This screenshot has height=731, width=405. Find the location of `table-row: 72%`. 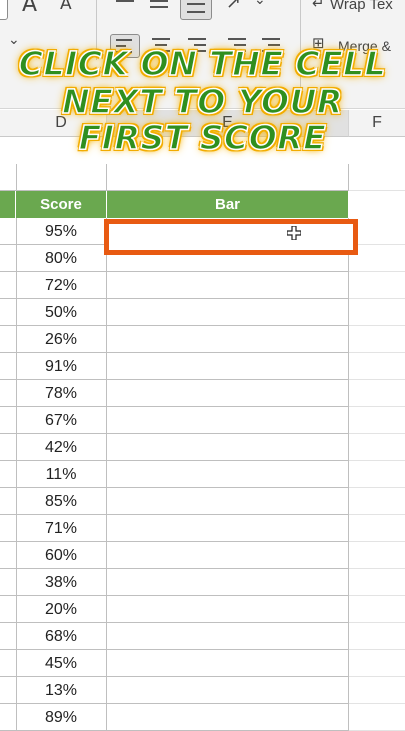

table-row: 72% is located at coordinates (202, 285).